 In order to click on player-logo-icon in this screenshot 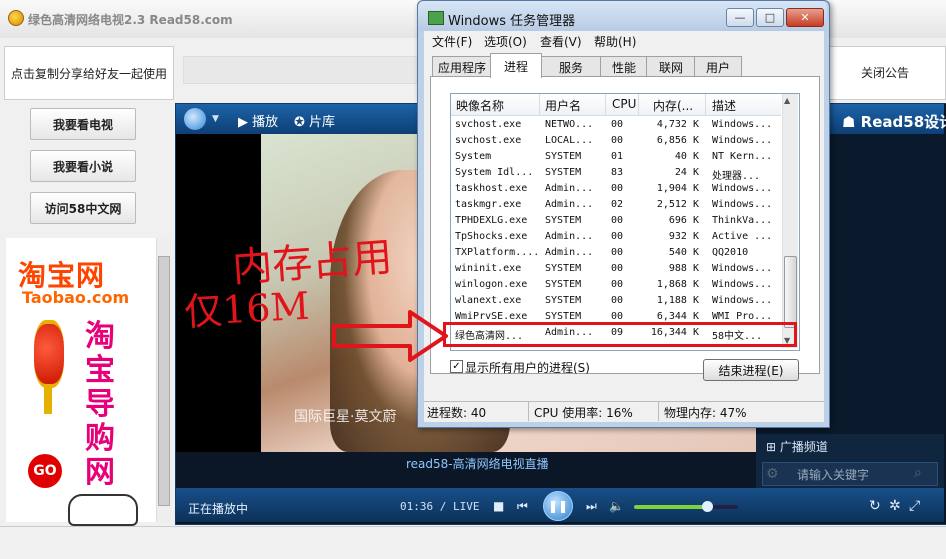, I will do `click(195, 119)`.